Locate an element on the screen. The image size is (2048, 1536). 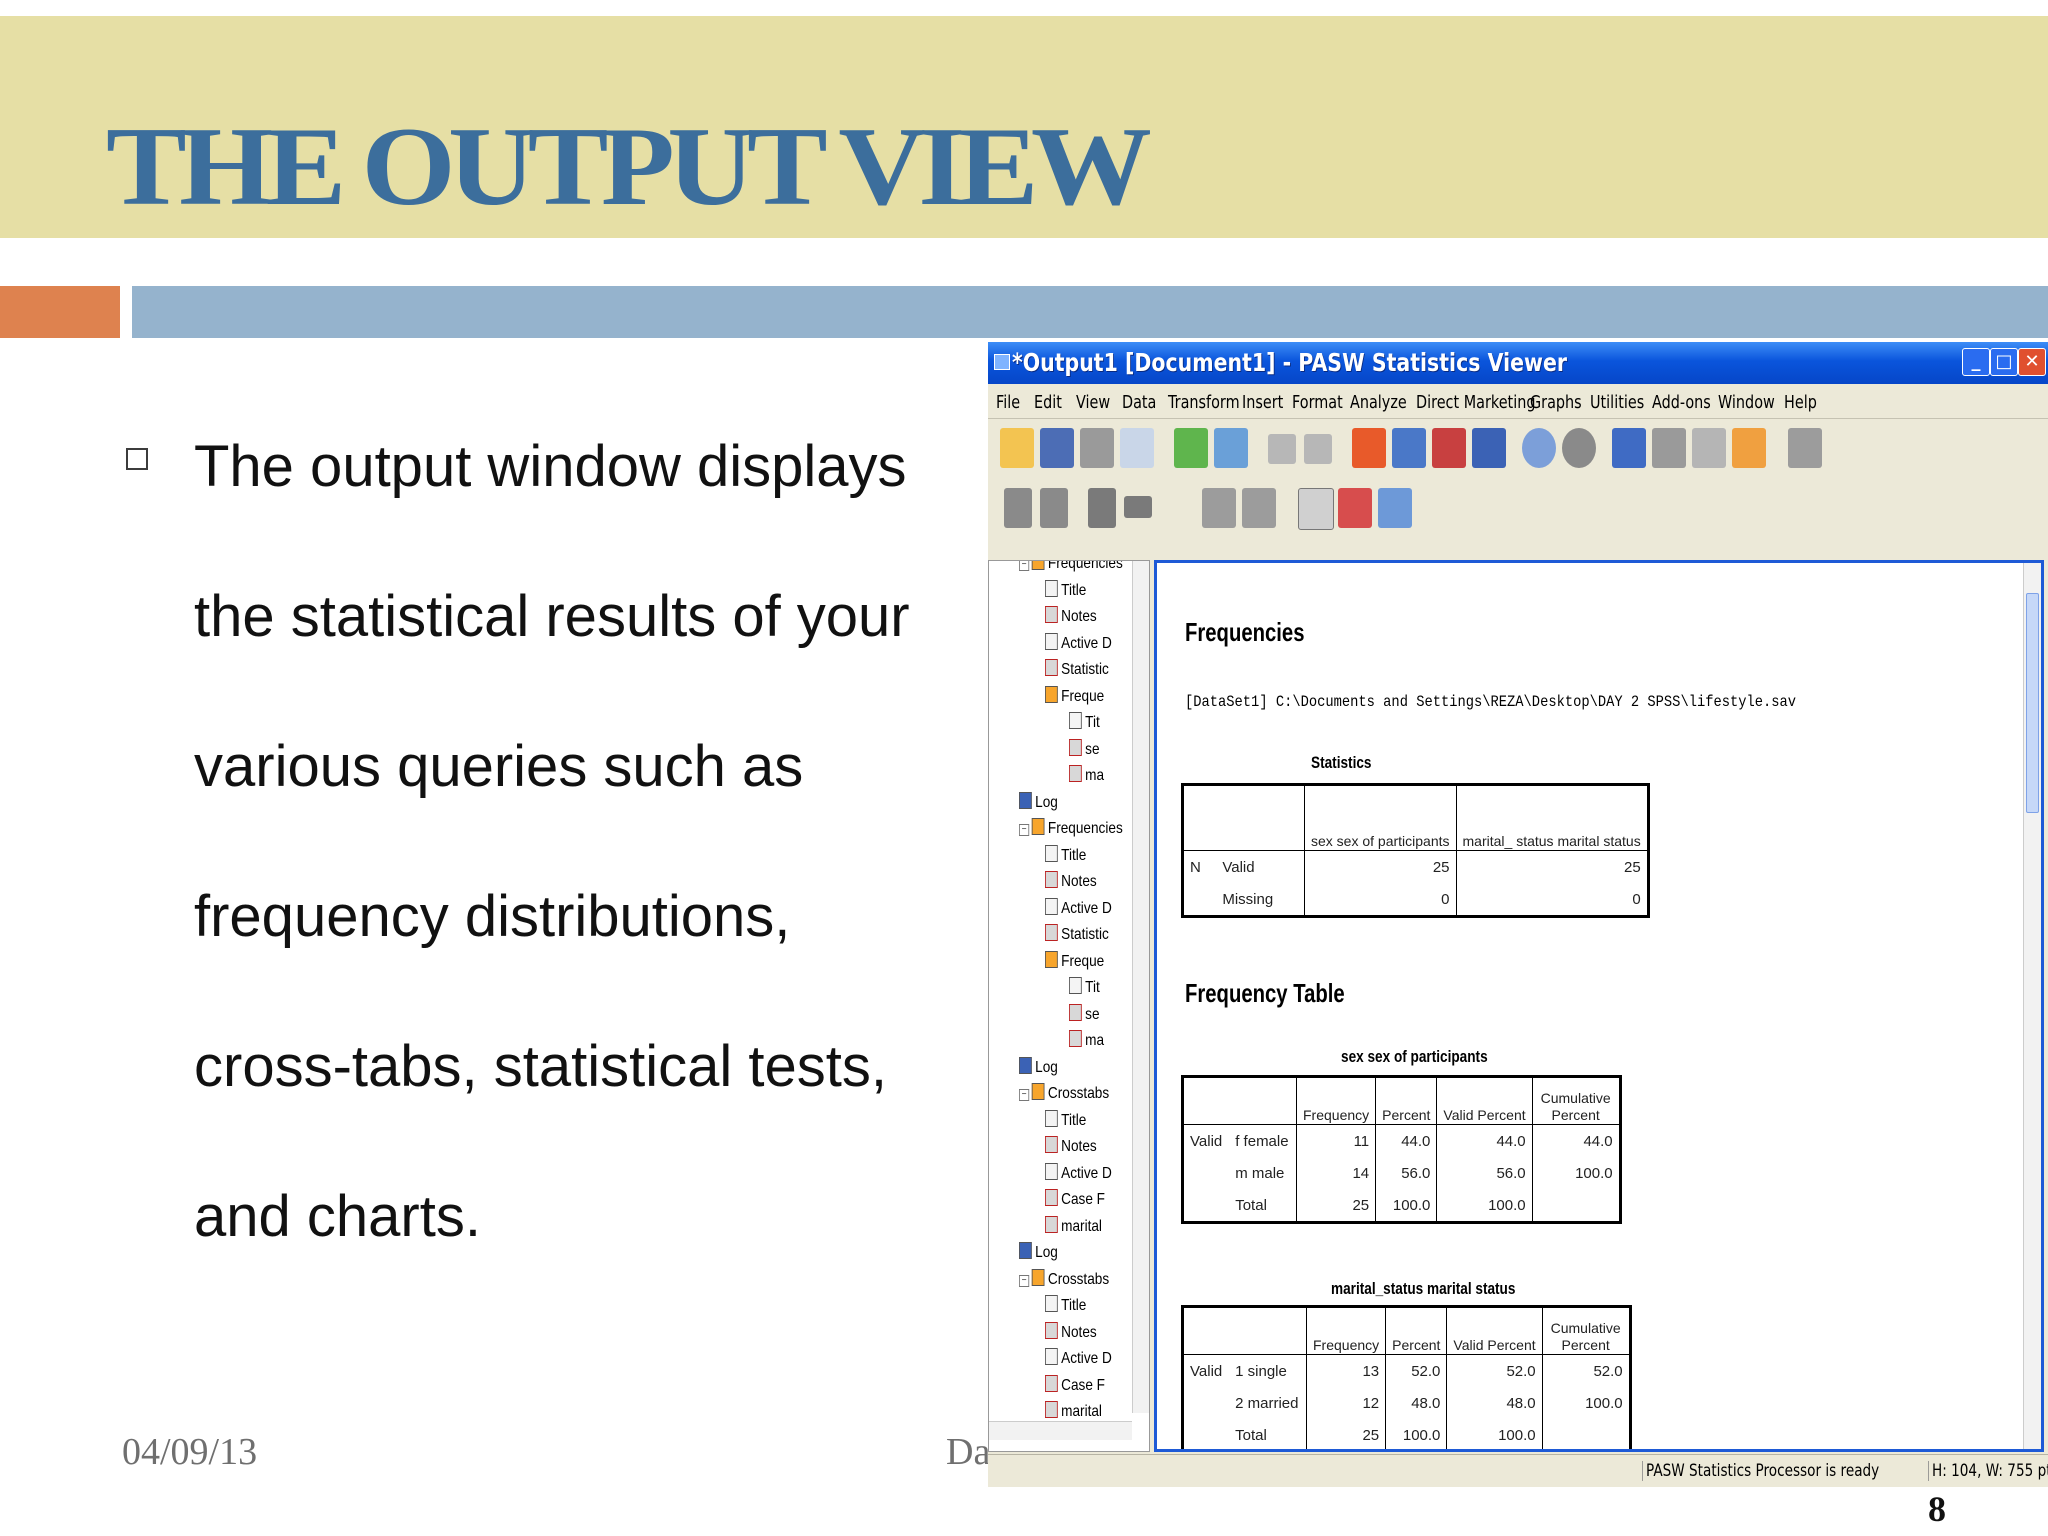
goto-variable-icon is located at coordinates (1449, 448).